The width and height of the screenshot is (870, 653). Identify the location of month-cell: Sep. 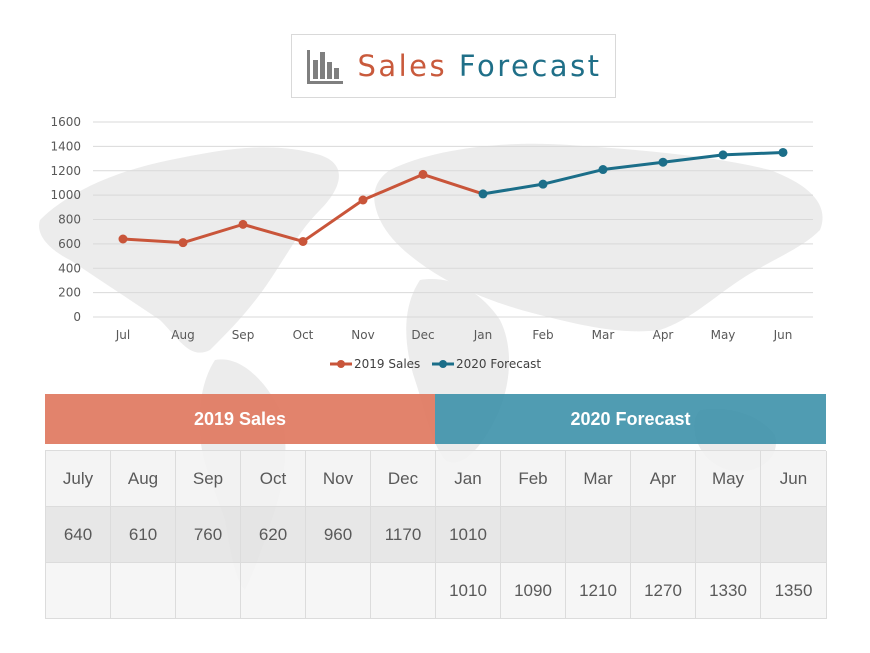
(208, 479).